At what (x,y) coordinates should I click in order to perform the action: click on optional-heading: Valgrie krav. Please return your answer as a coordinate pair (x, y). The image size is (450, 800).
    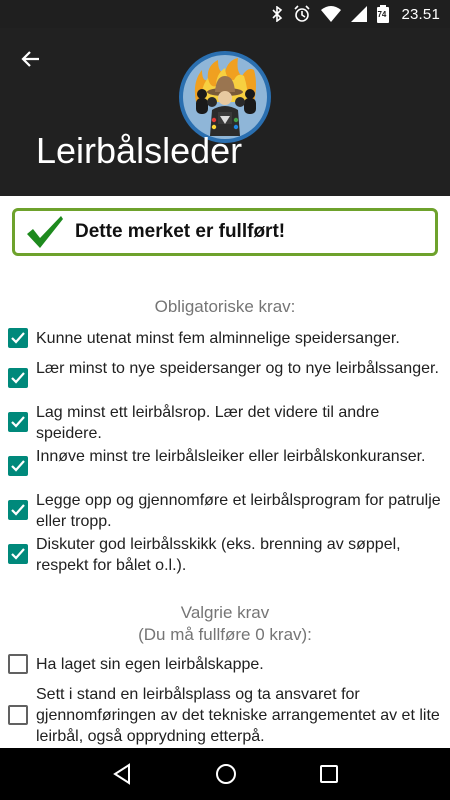
    Looking at the image, I should click on (225, 612).